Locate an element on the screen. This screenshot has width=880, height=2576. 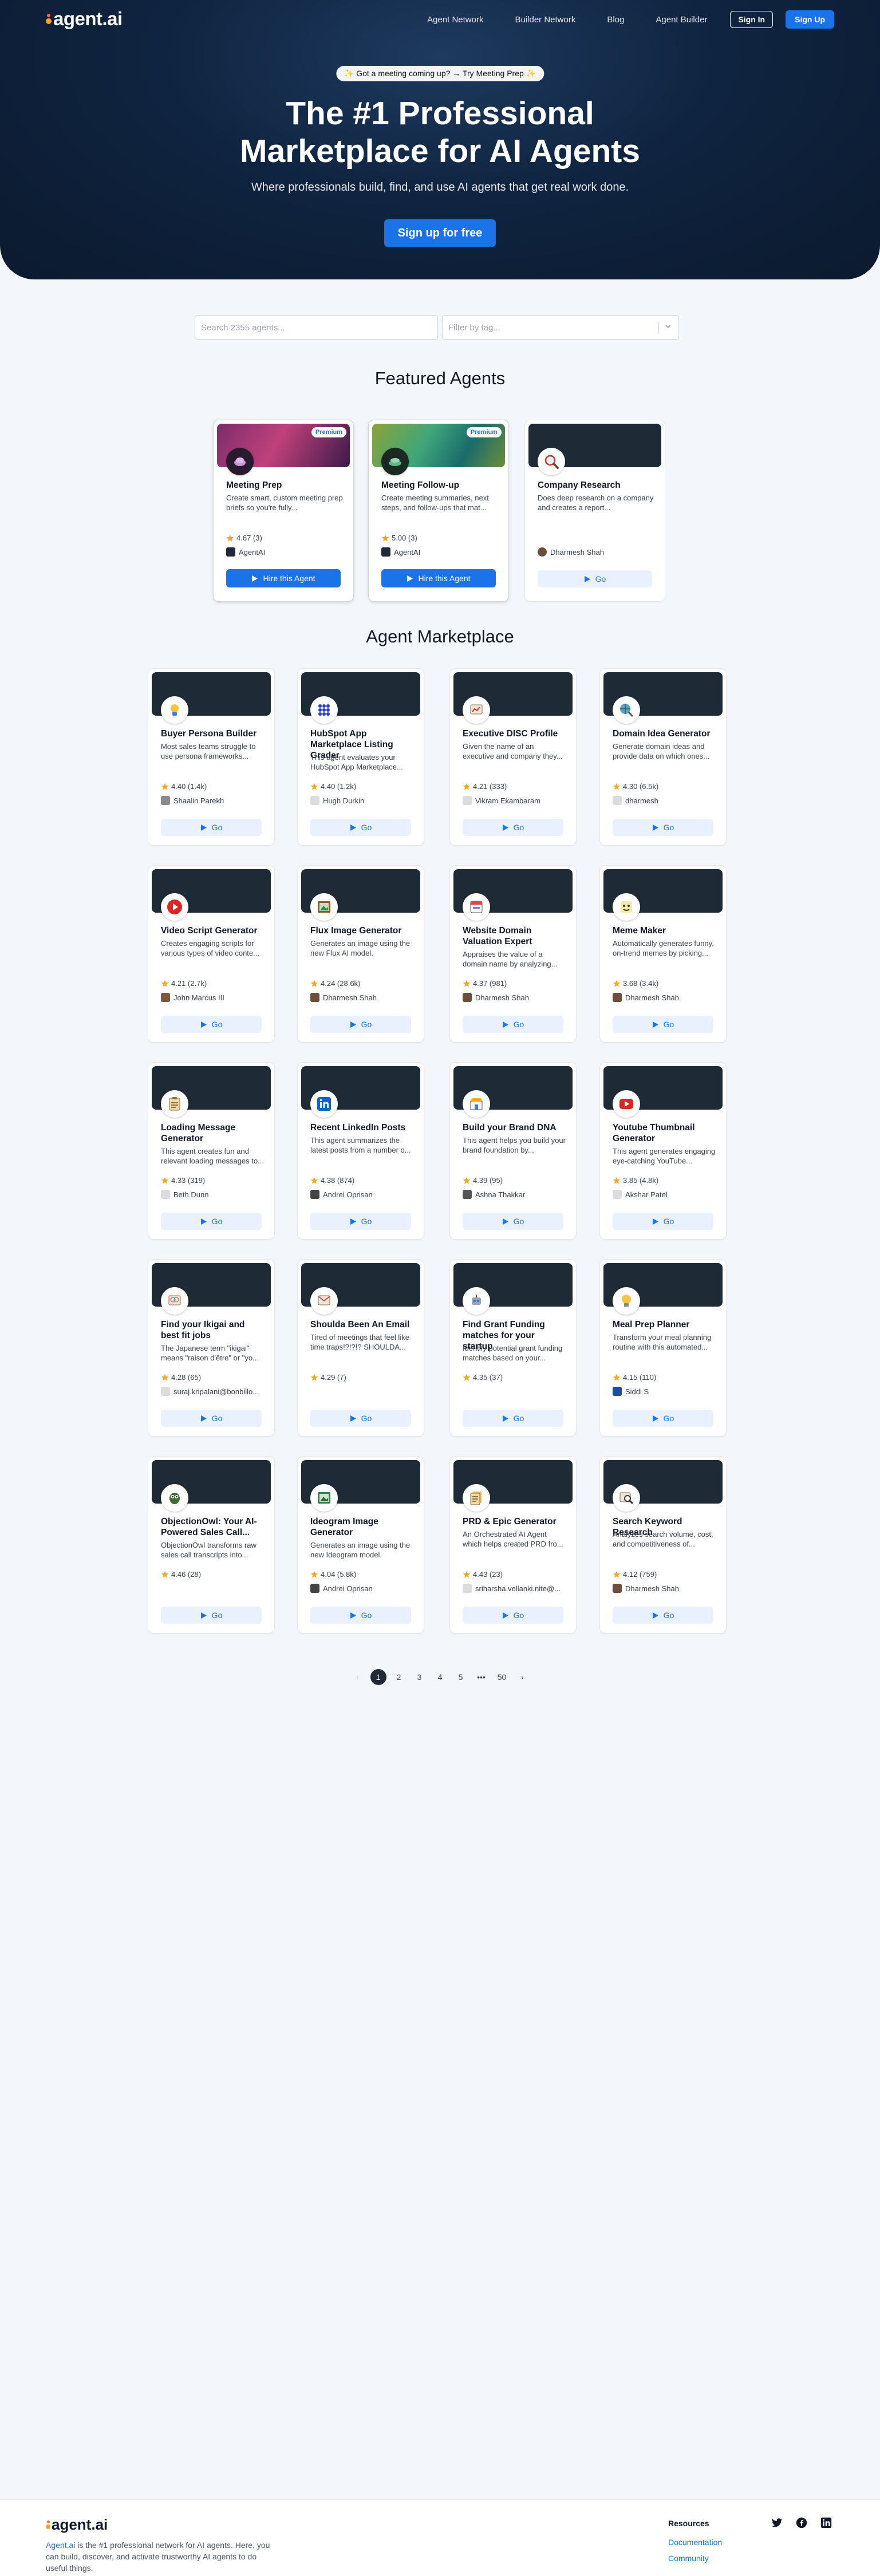
footer-link-documentation: Documentation is located at coordinates (695, 2542).